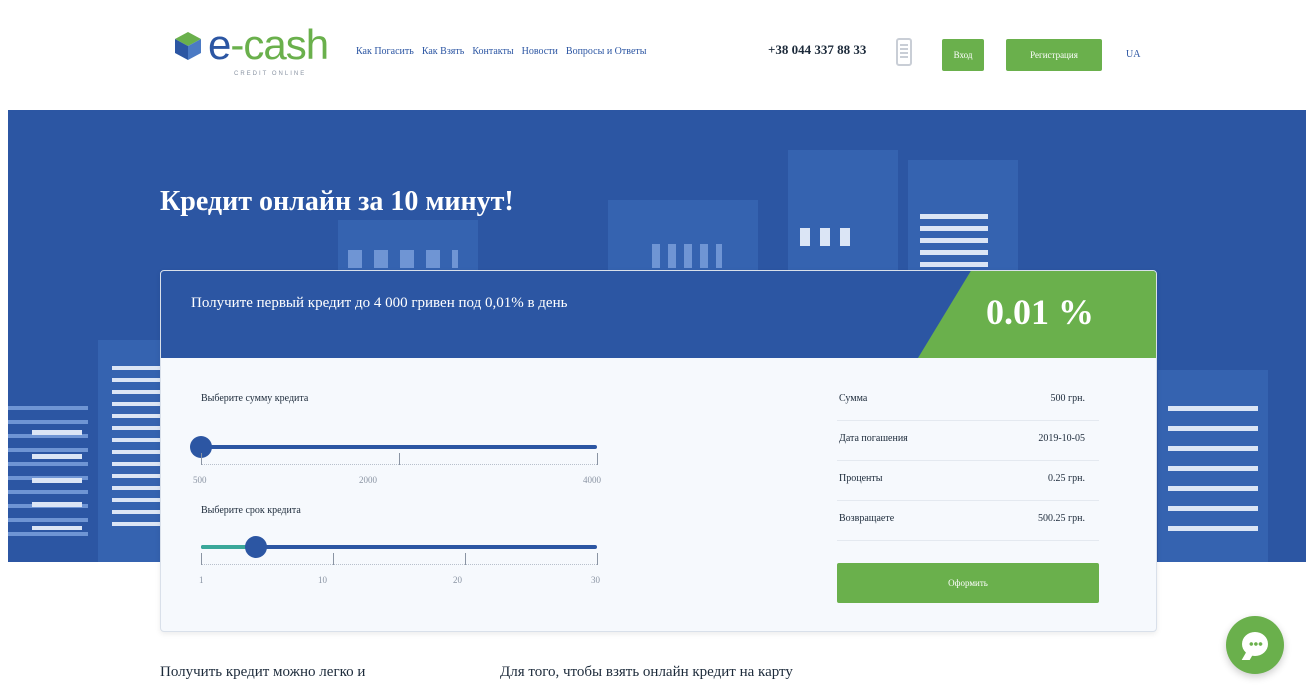  Describe the element at coordinates (263, 672) in the screenshot. I see `section-heading-left: Получить кредит можно легко и` at that location.